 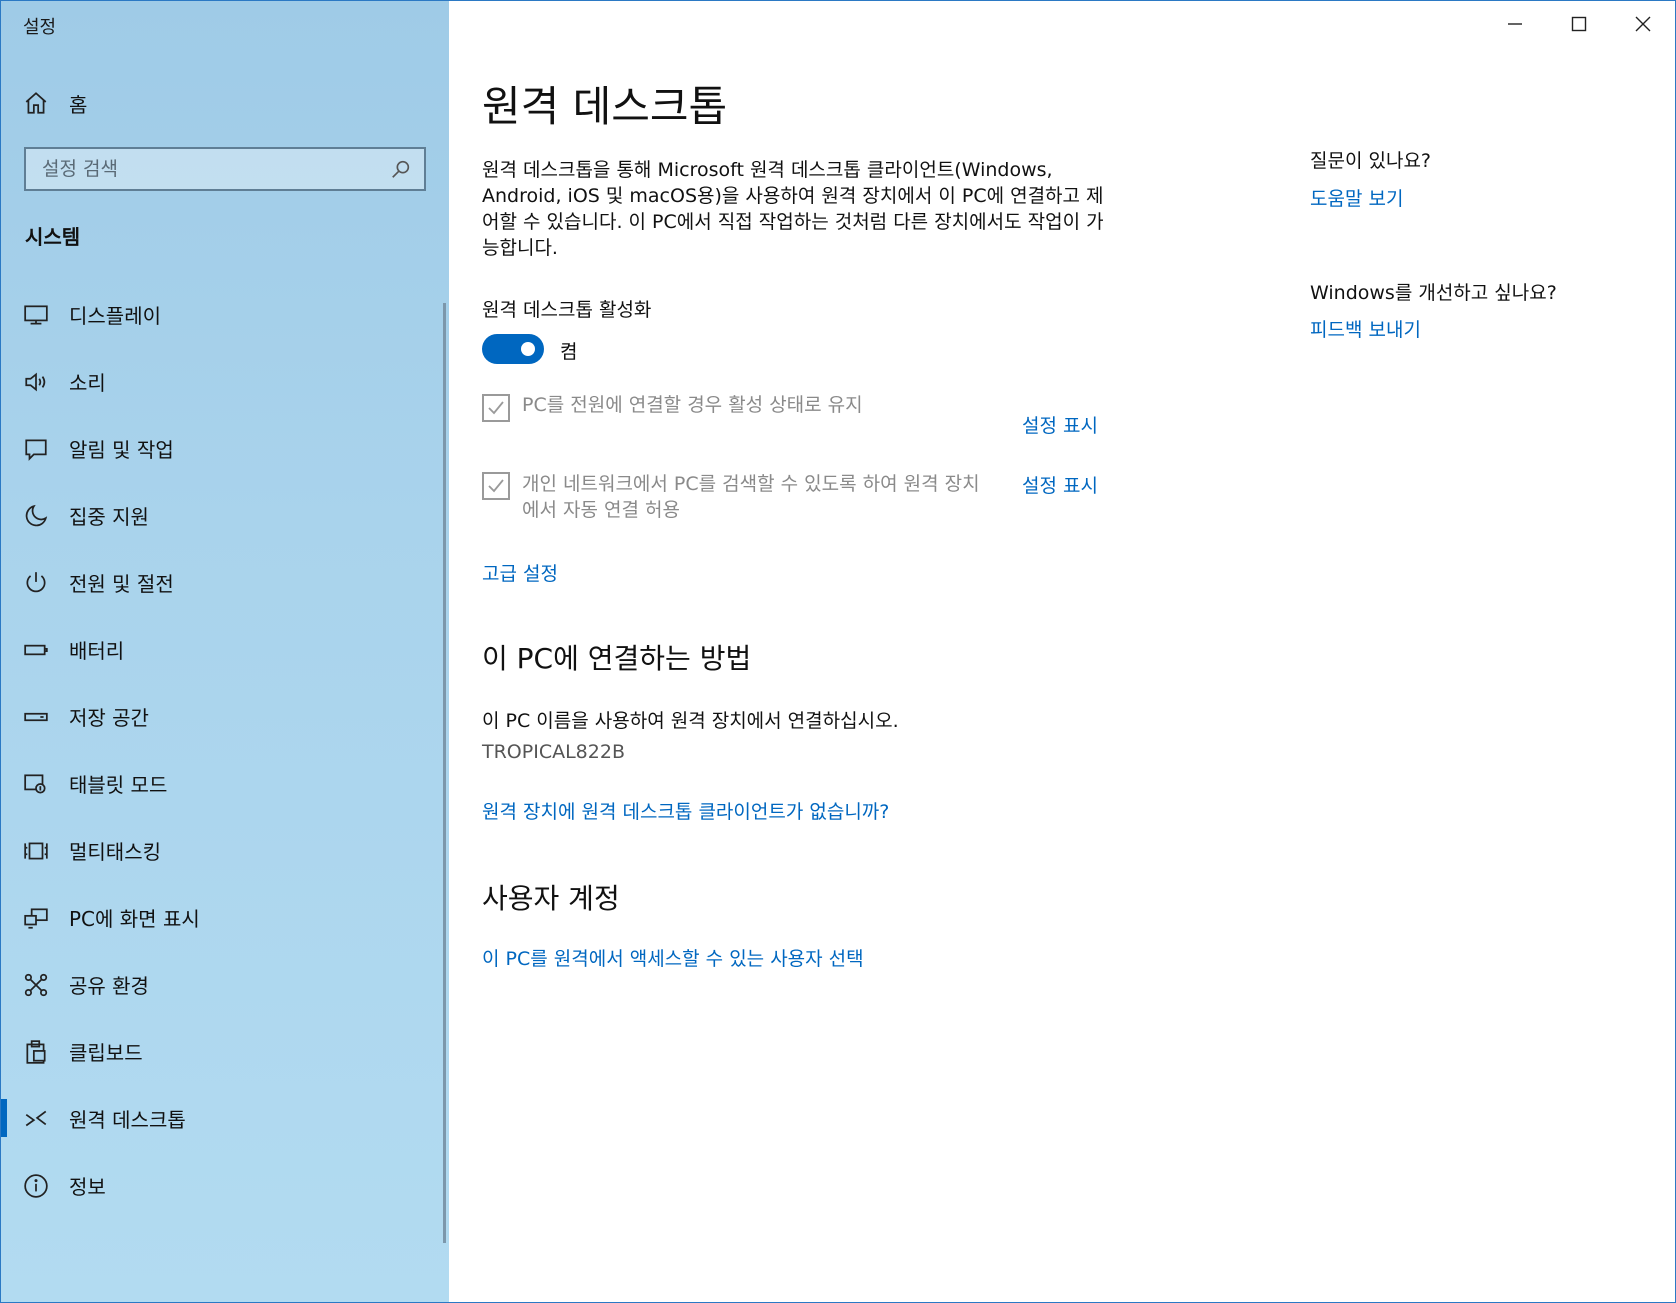 What do you see at coordinates (551, 898) in the screenshot?
I see `accounts-heading: 사용자 계정` at bounding box center [551, 898].